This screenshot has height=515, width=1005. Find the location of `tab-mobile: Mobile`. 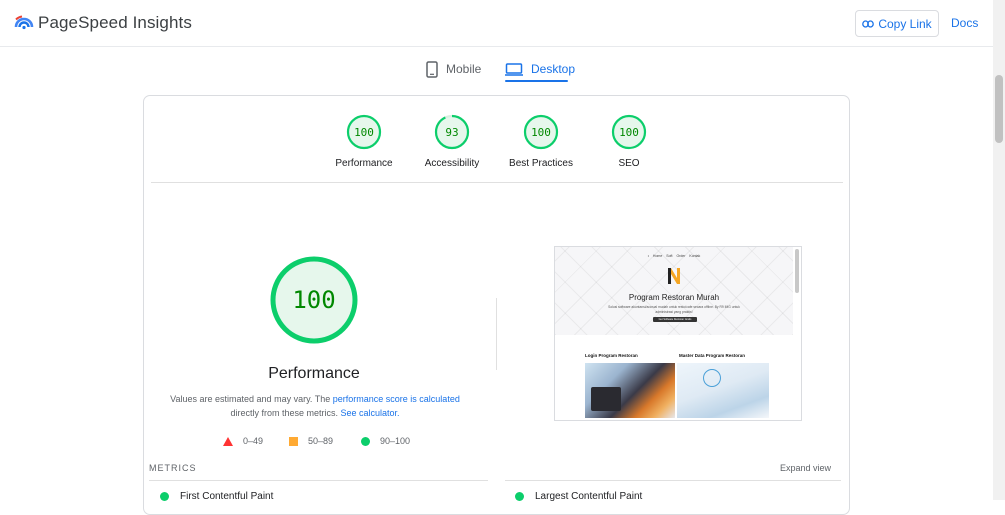

tab-mobile: Mobile is located at coordinates (453, 69).